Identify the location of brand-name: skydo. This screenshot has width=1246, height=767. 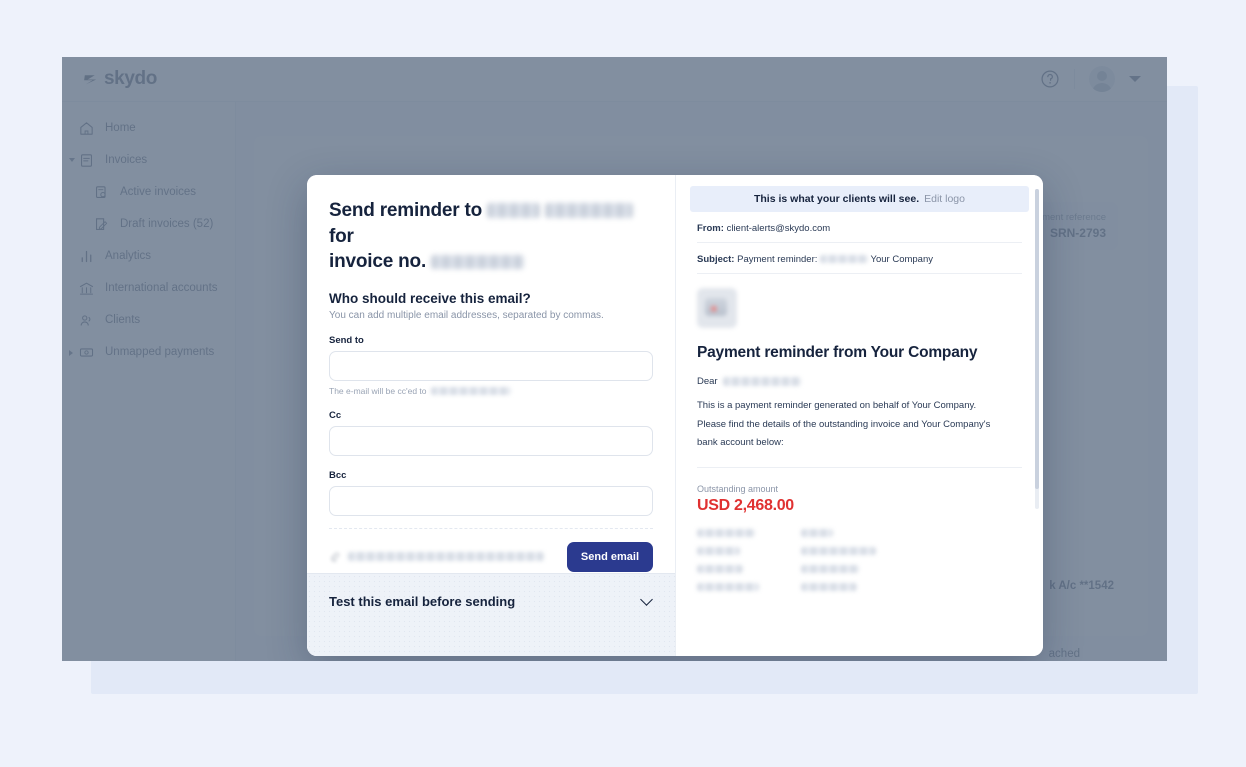
(130, 78).